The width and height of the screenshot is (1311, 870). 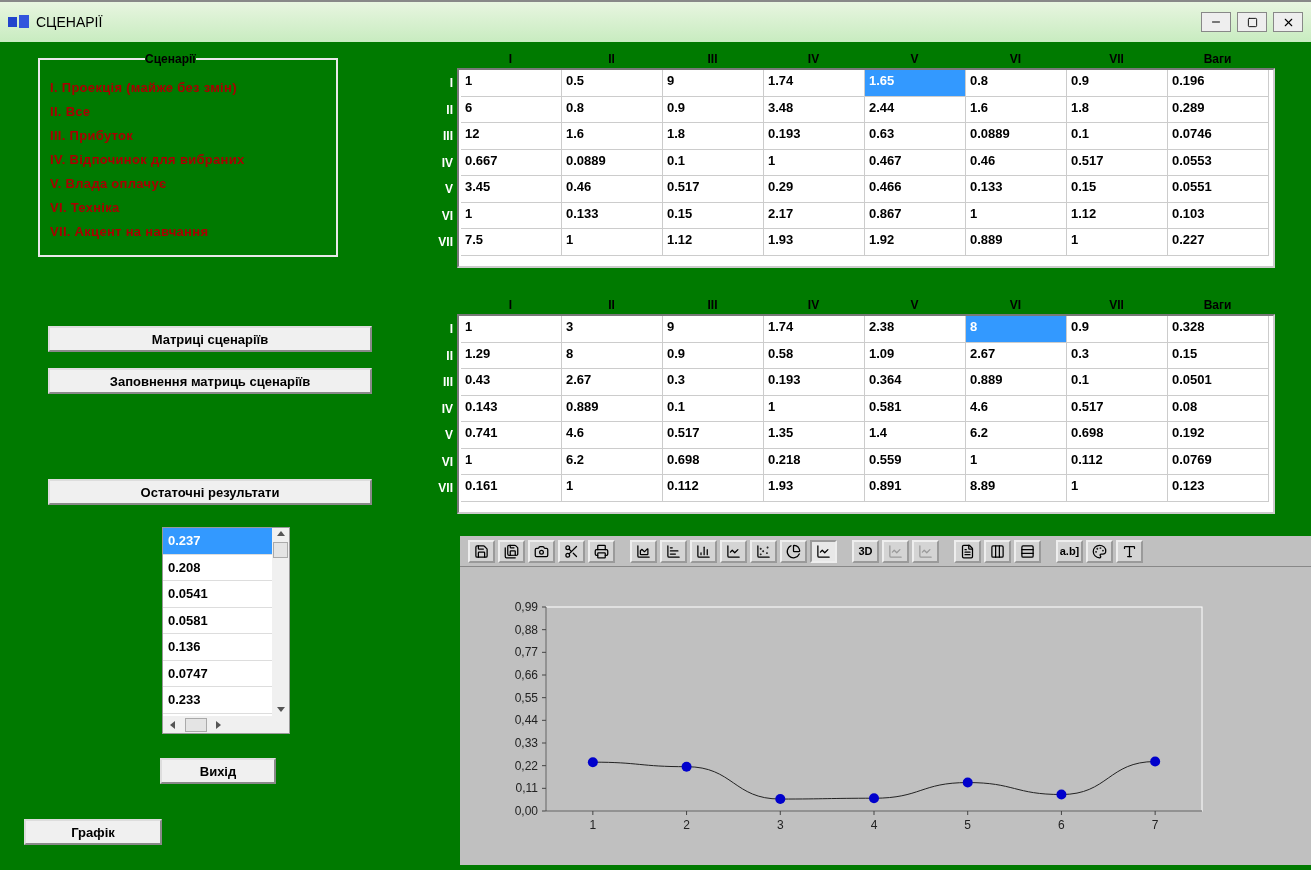 What do you see at coordinates (865, 551) in the screenshot?
I see `toolbar-button: 3D` at bounding box center [865, 551].